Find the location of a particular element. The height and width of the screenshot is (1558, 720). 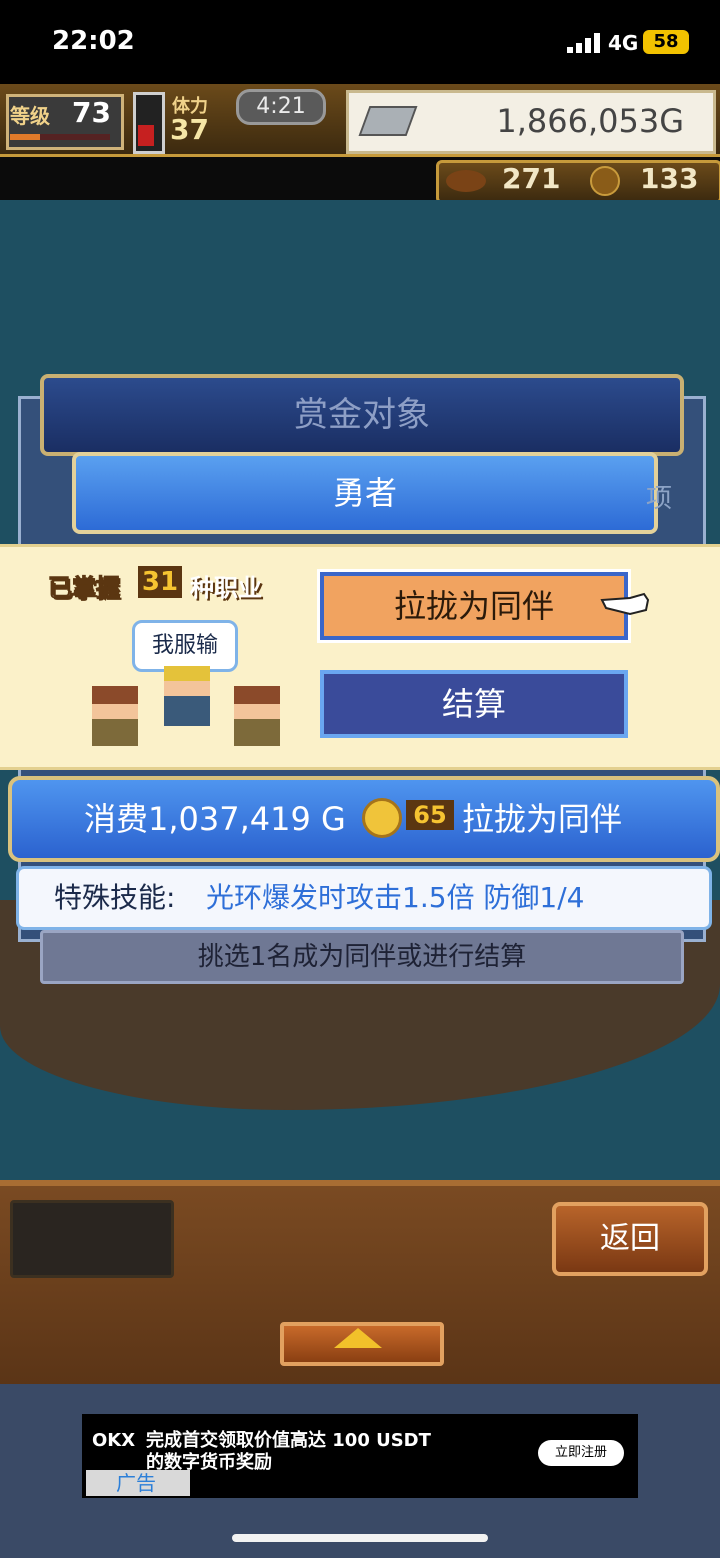

empty-slot is located at coordinates (92, 1239).